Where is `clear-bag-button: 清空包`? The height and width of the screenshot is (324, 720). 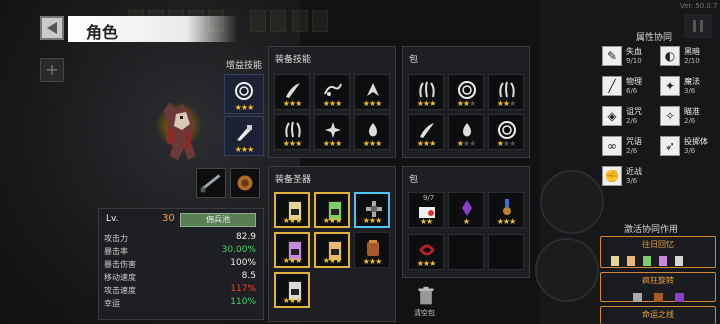
clear-bag-button: 清空包 is located at coordinates (426, 303).